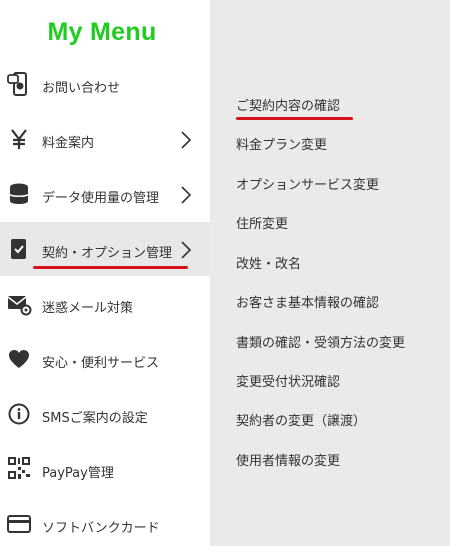 The image size is (450, 546). I want to click on smartphone-chat-icon, so click(19, 84).